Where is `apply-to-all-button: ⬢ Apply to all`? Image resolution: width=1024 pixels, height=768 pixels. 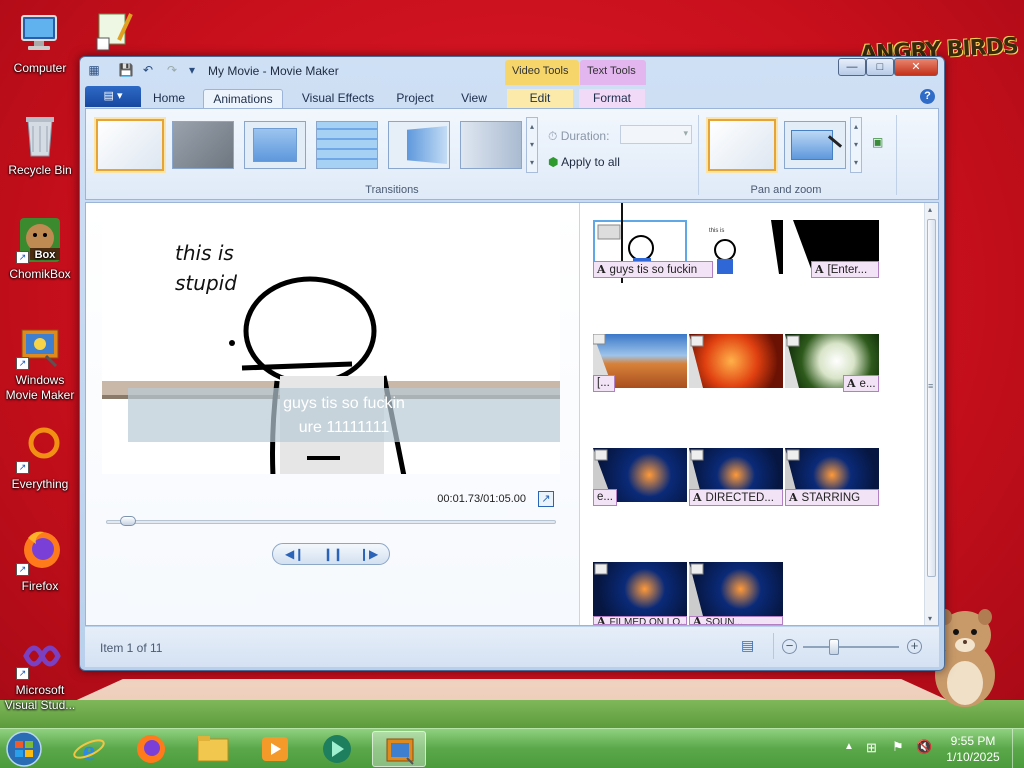
apply-to-all-button: ⬢ Apply to all is located at coordinates (584, 162).